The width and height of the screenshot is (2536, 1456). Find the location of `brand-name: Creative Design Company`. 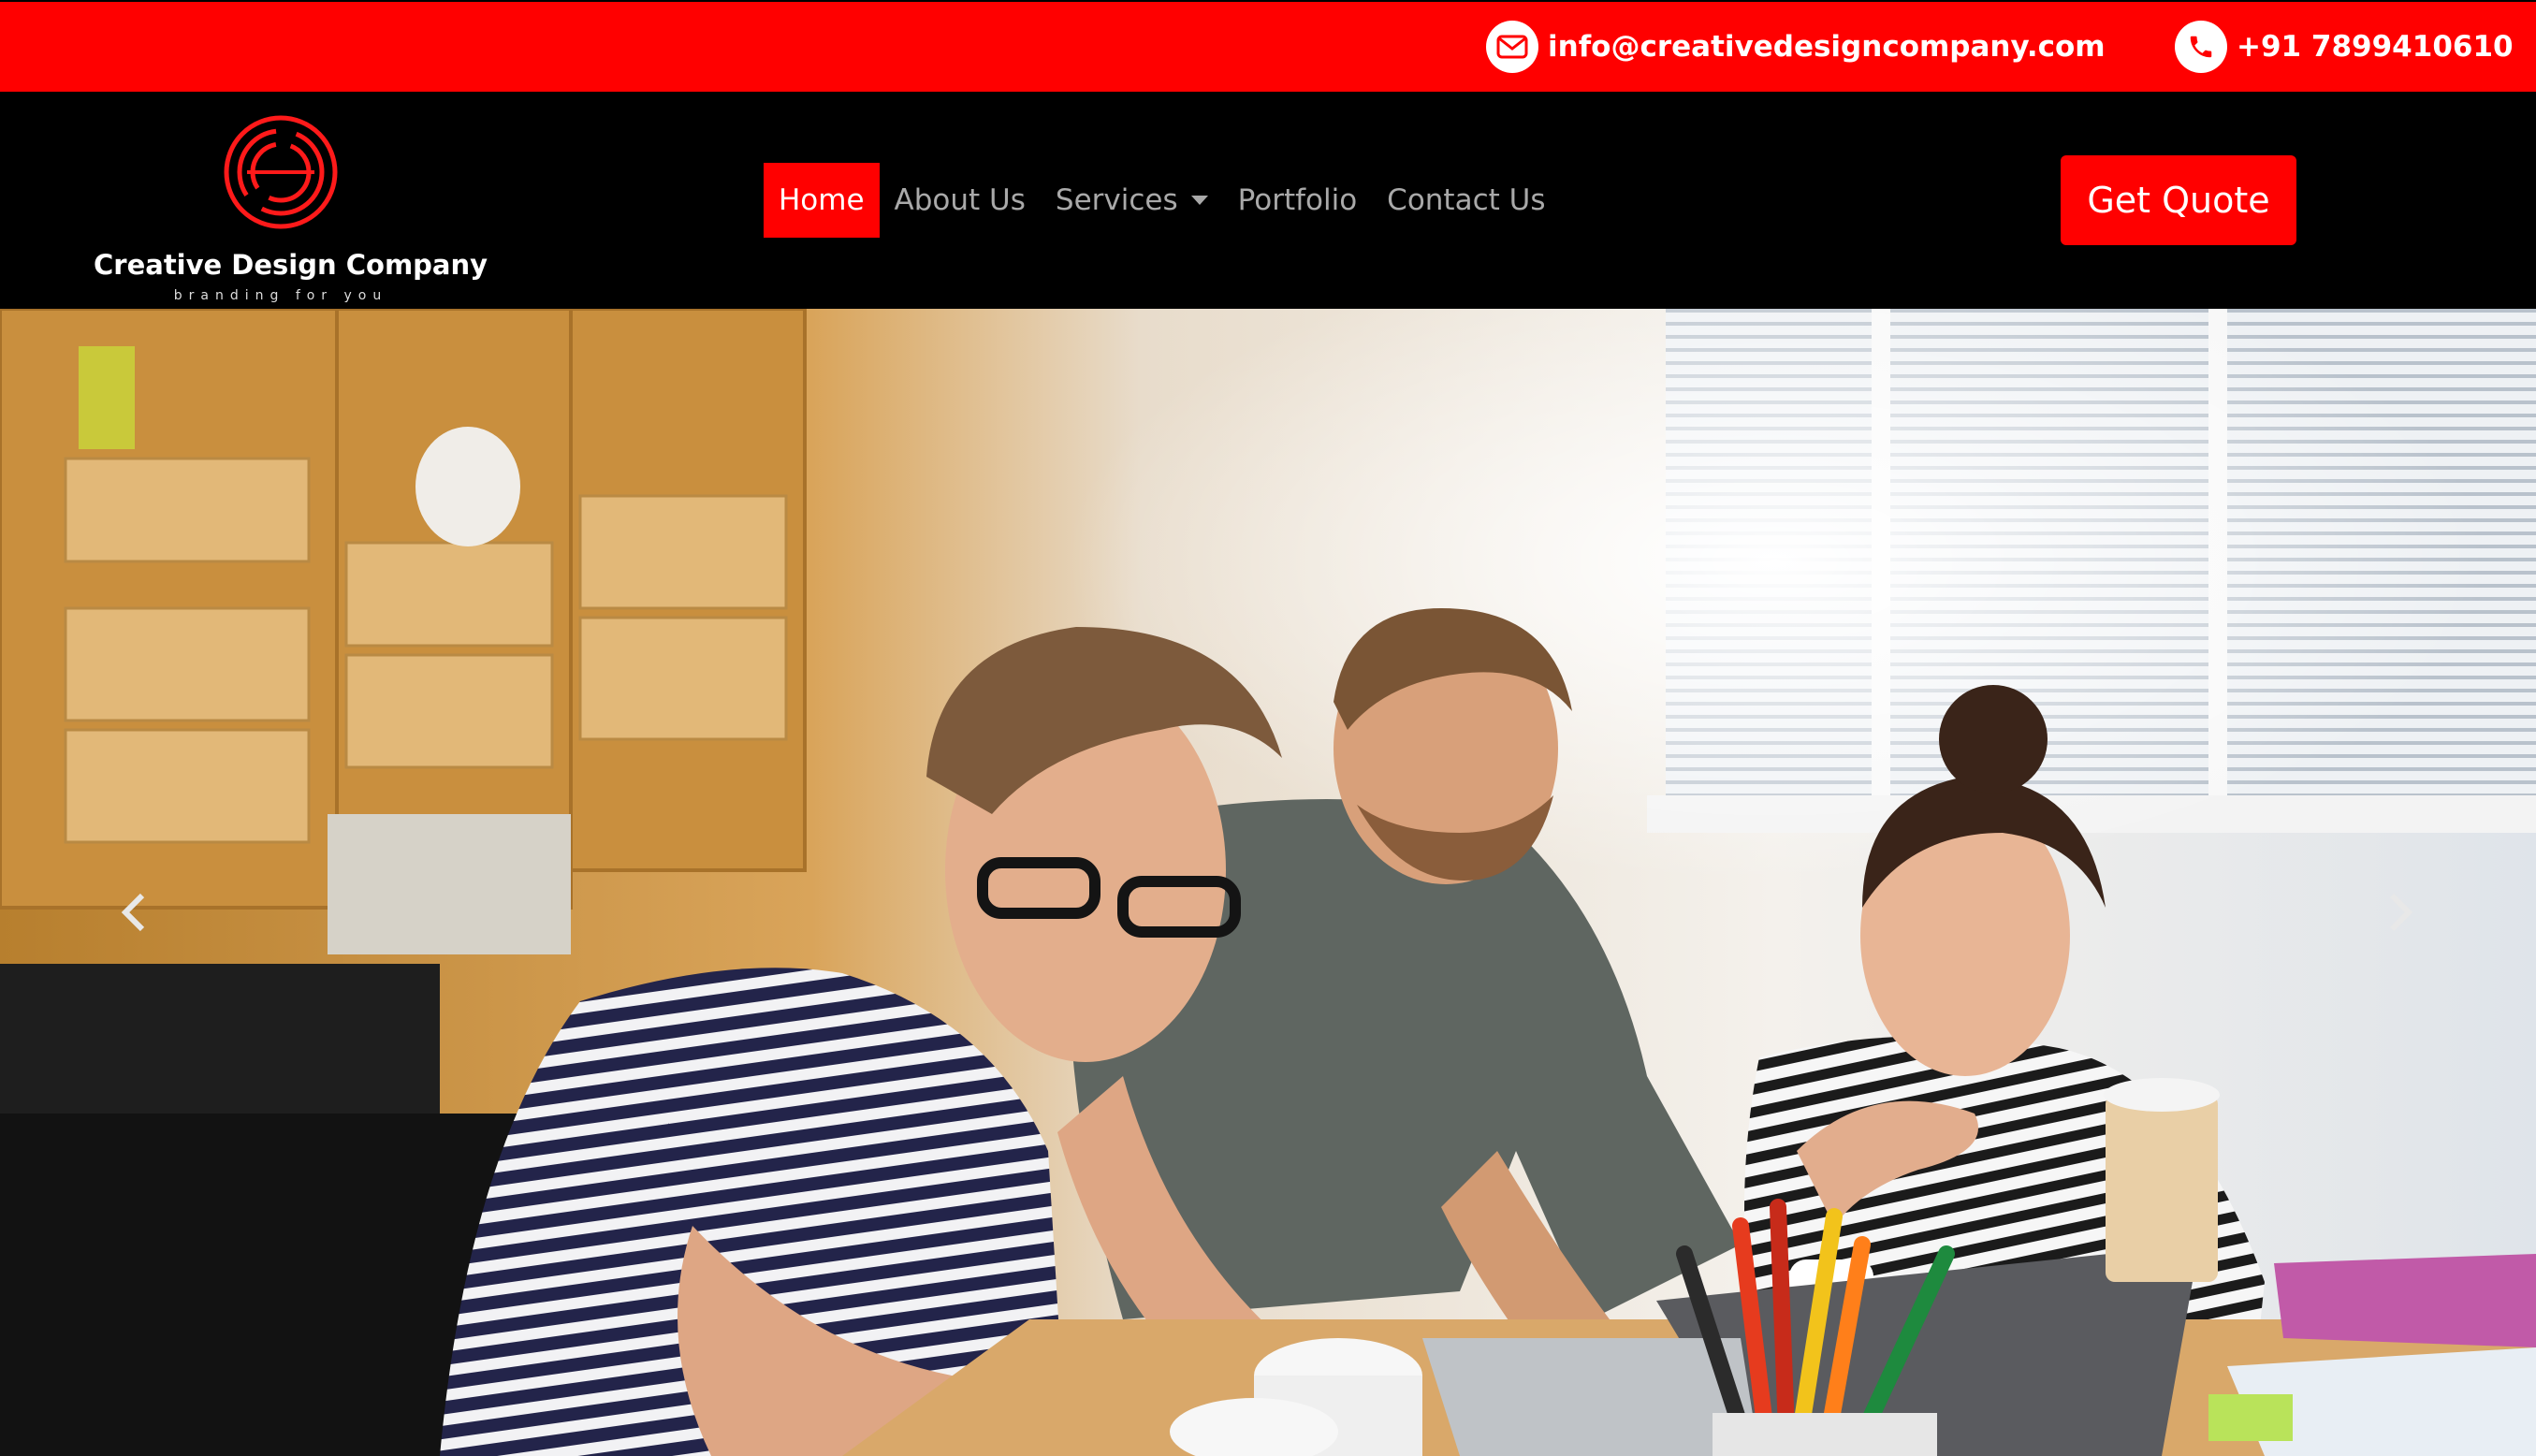

brand-name: Creative Design Company is located at coordinates (291, 265).